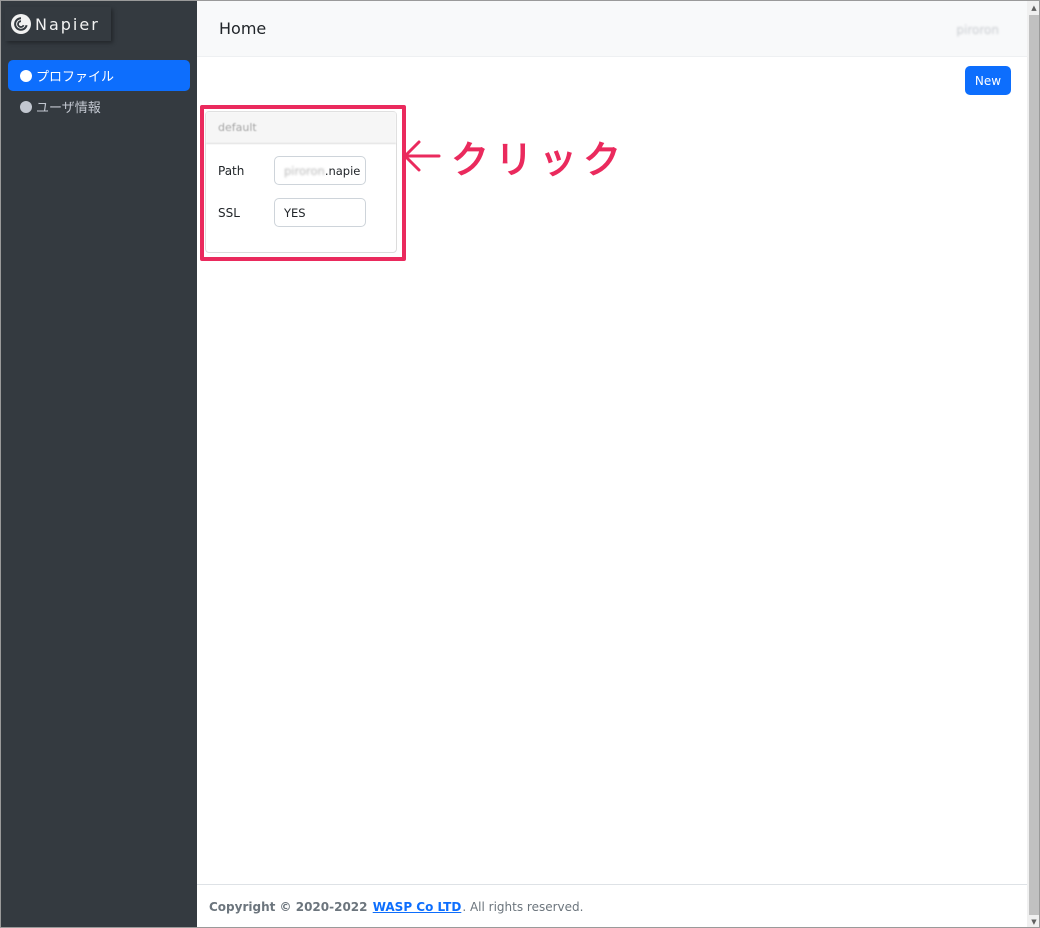 This screenshot has height=928, width=1040. I want to click on path-label: Path, so click(231, 170).